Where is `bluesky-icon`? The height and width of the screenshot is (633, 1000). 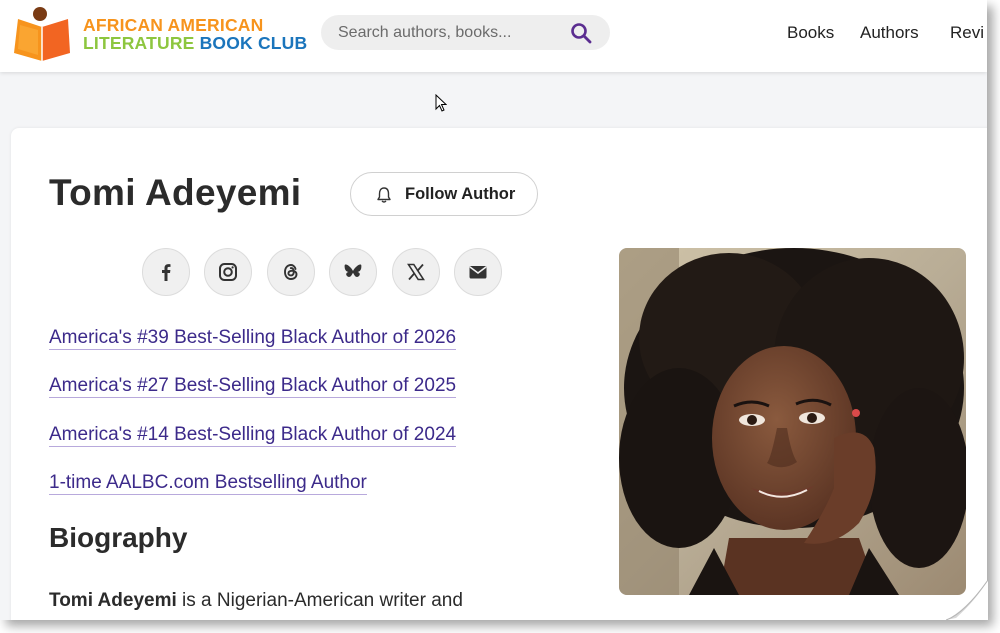 bluesky-icon is located at coordinates (353, 270).